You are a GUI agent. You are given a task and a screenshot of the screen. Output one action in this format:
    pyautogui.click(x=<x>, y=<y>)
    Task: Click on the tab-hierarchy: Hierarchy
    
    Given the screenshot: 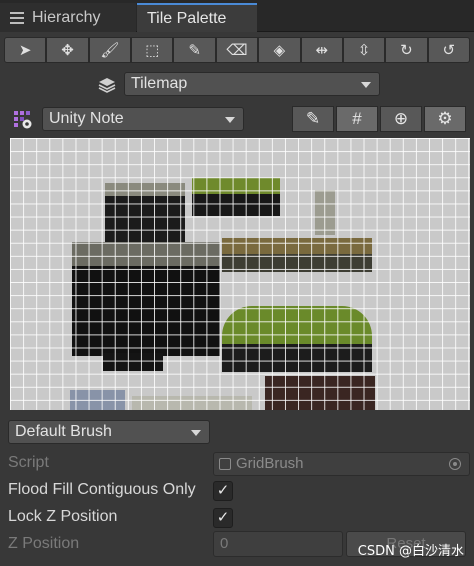 What is the action you would take?
    pyautogui.click(x=68, y=17)
    